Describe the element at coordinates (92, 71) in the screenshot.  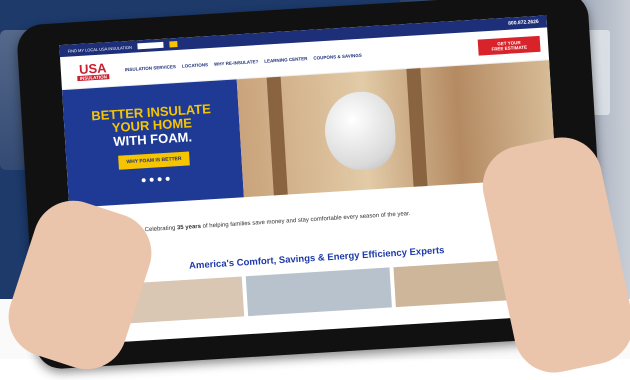
I see `logo: USA INSULATION` at that location.